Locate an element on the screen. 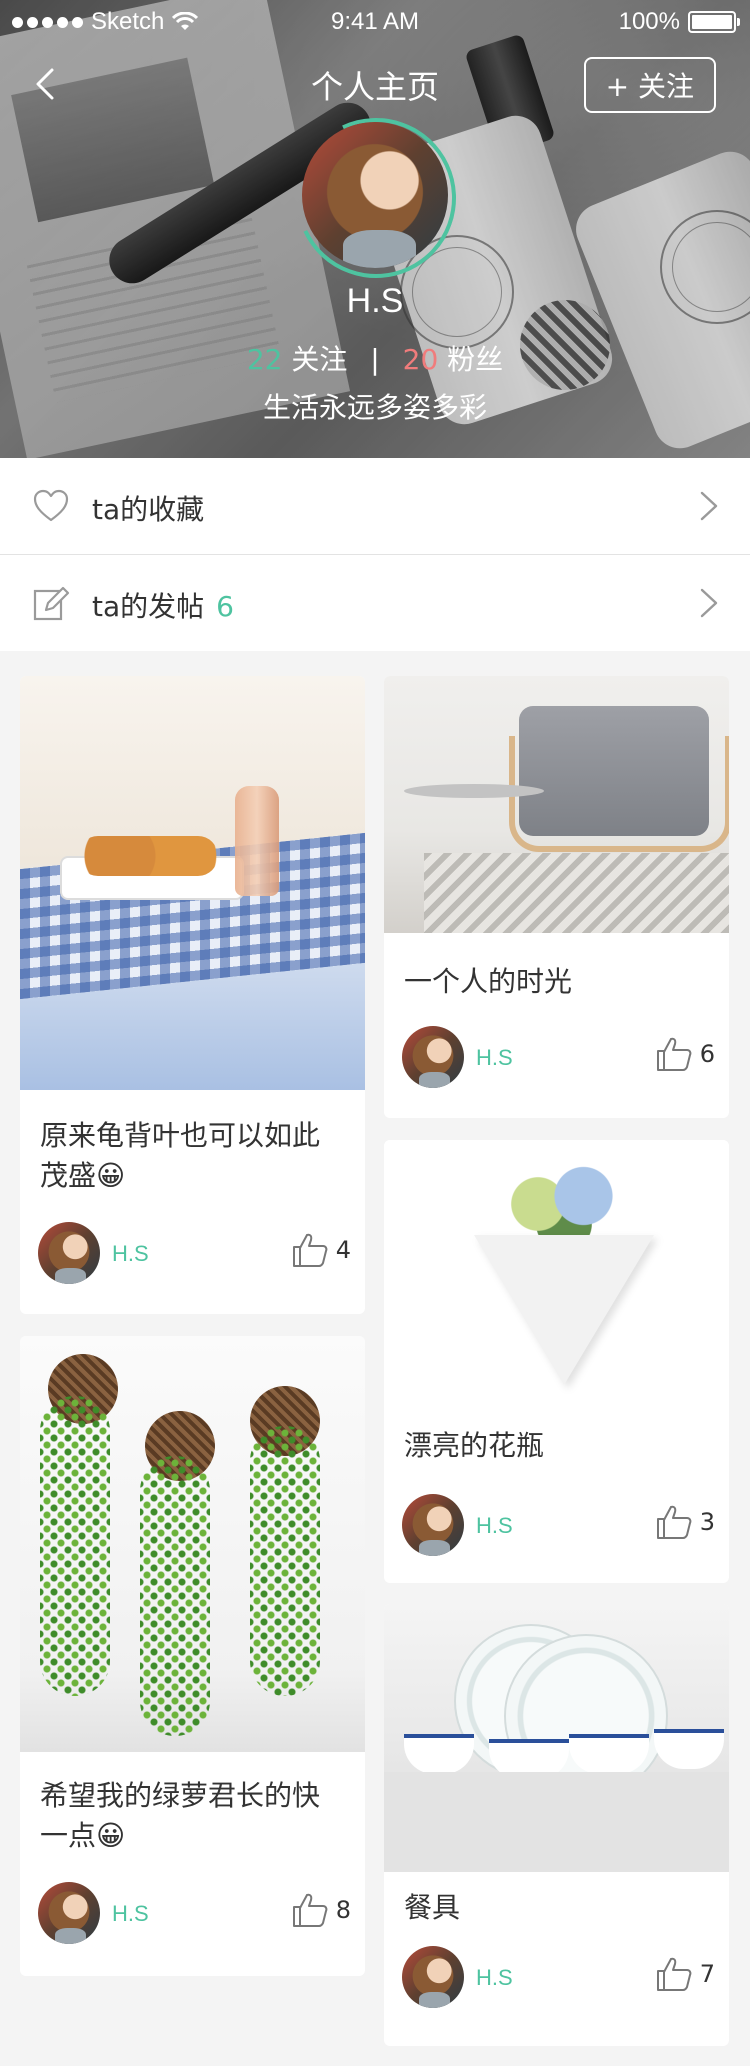 This screenshot has width=750, height=2066. profile-stats: 22 关注 | 20 粉丝 is located at coordinates (375, 358).